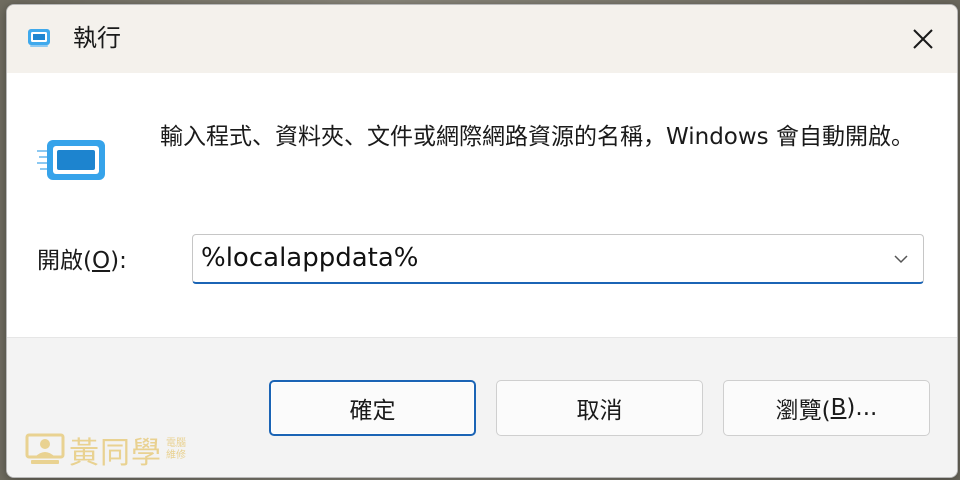 The height and width of the screenshot is (480, 960). Describe the element at coordinates (176, 443) in the screenshot. I see `watermark-subtext-line1: 電腦` at that location.